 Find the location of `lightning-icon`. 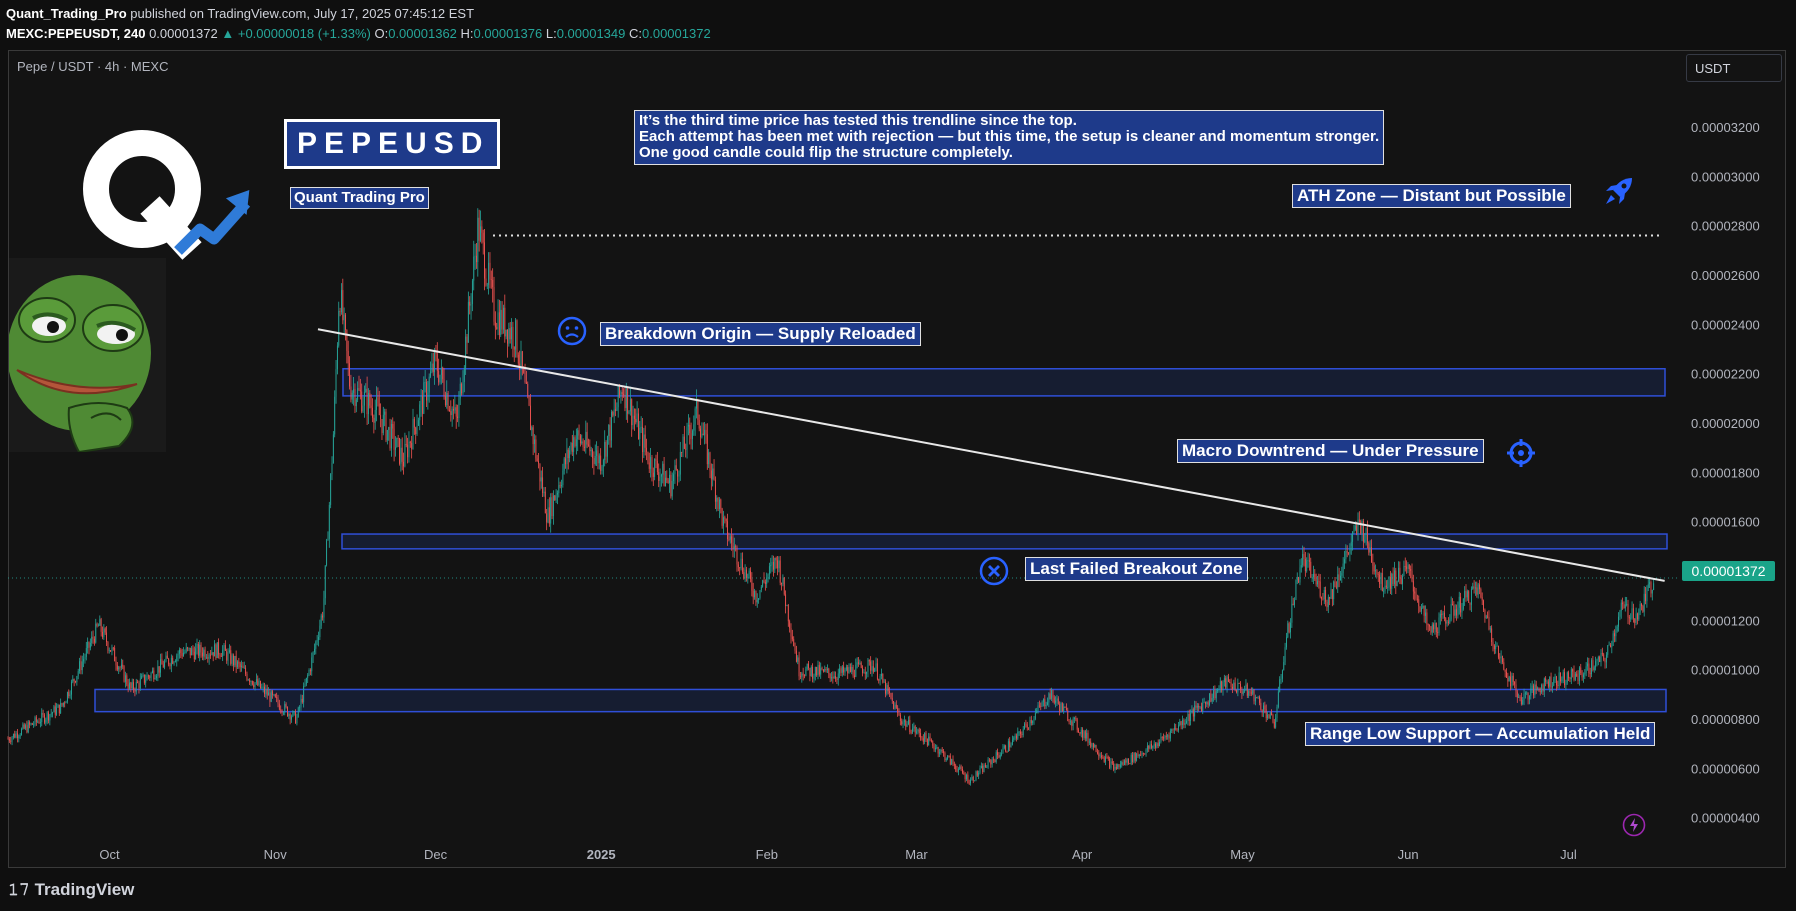

lightning-icon is located at coordinates (1634, 825).